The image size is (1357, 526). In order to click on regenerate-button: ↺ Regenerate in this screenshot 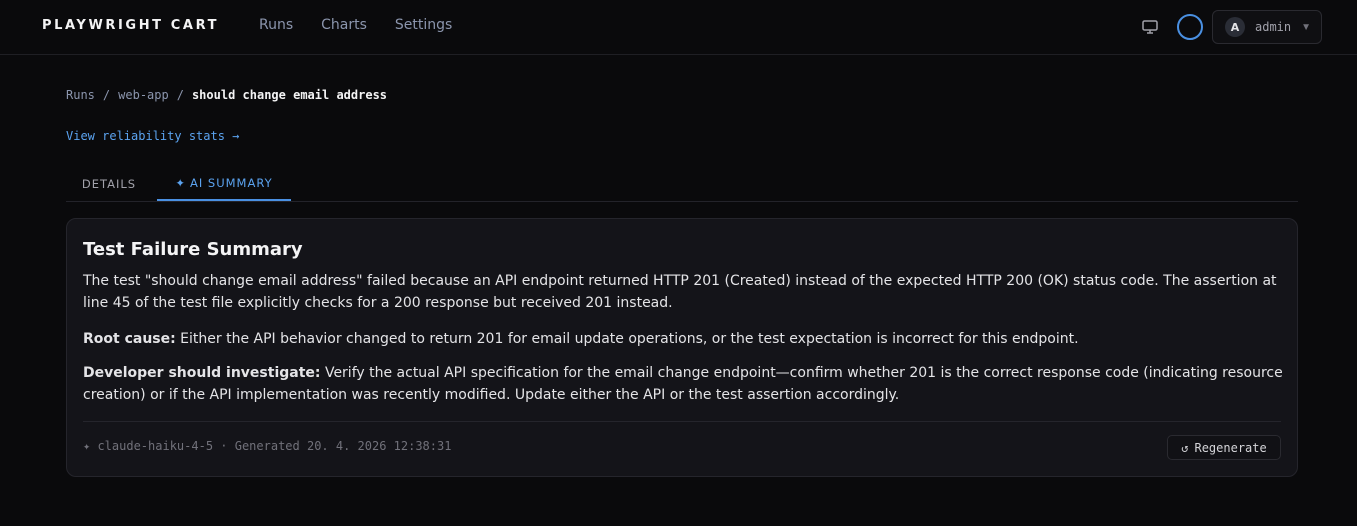, I will do `click(1224, 447)`.